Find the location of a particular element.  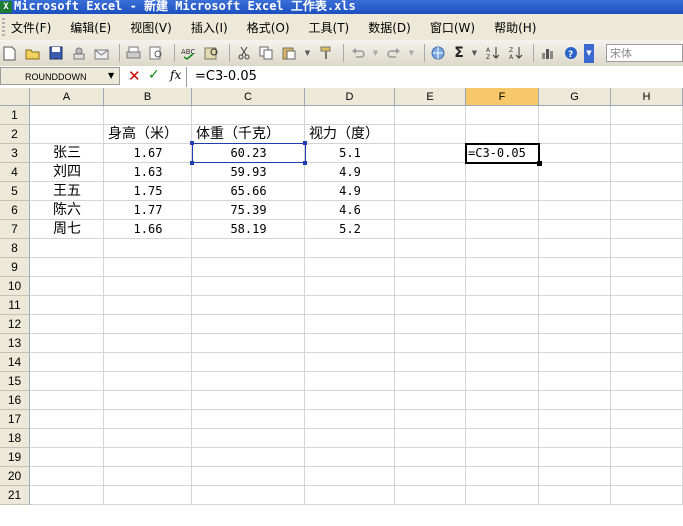

chevron-down-icon: ▼ is located at coordinates (375, 53).